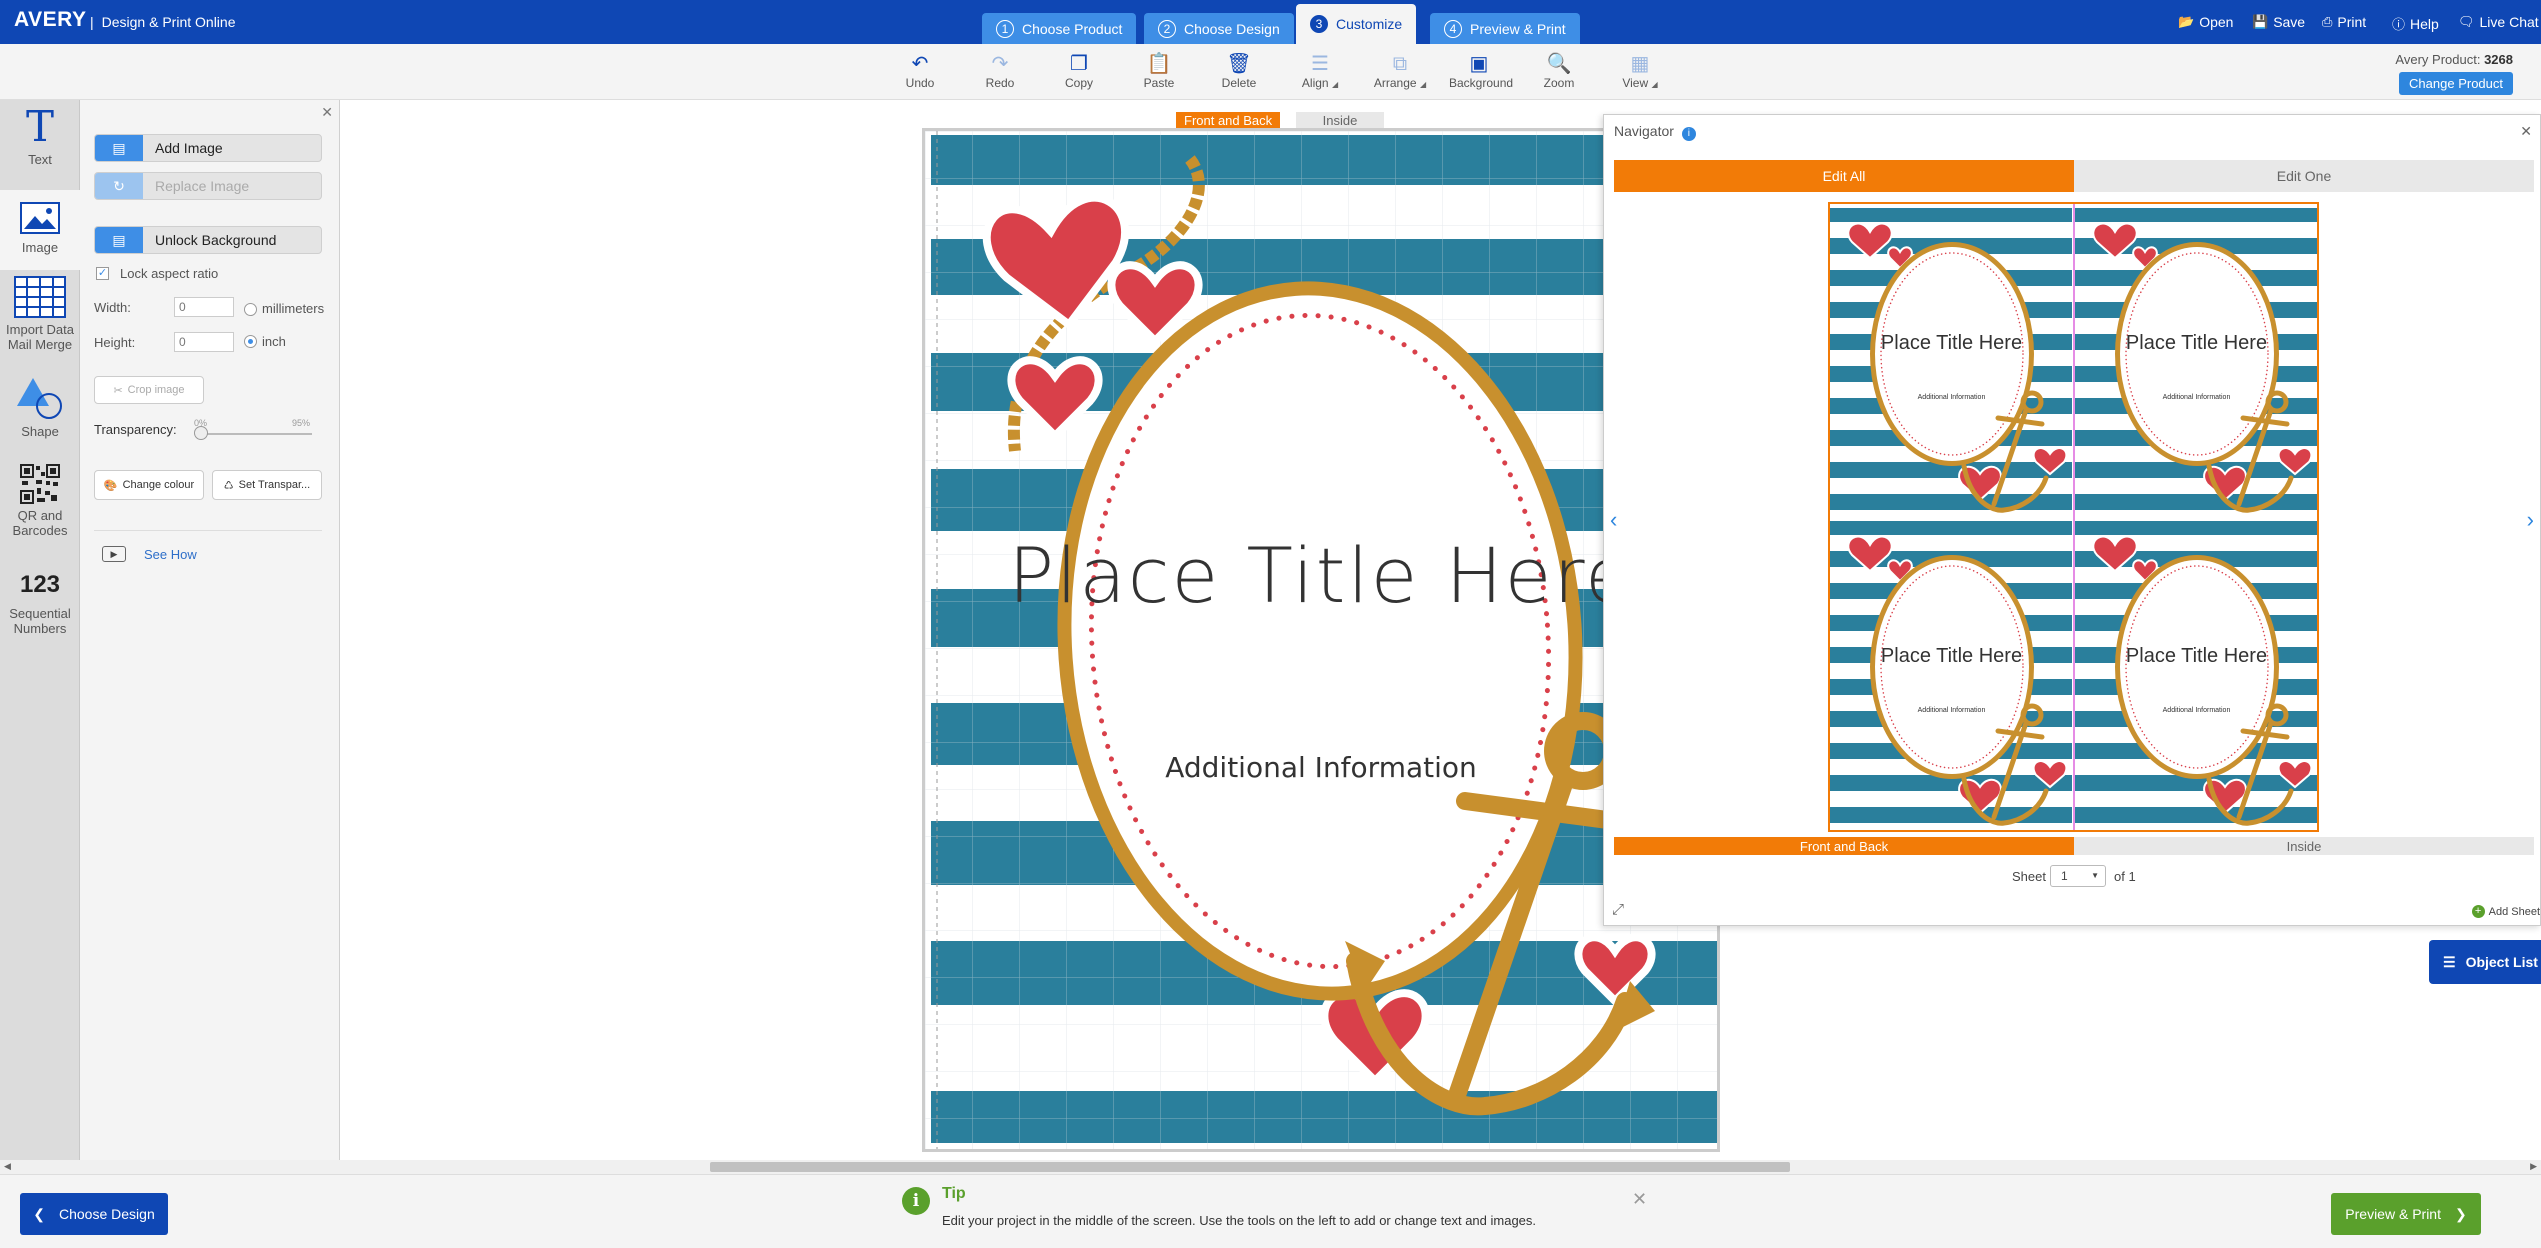 The image size is (2541, 1248). Describe the element at coordinates (2078, 876) in the screenshot. I see `sheet-select: 1 ▼` at that location.